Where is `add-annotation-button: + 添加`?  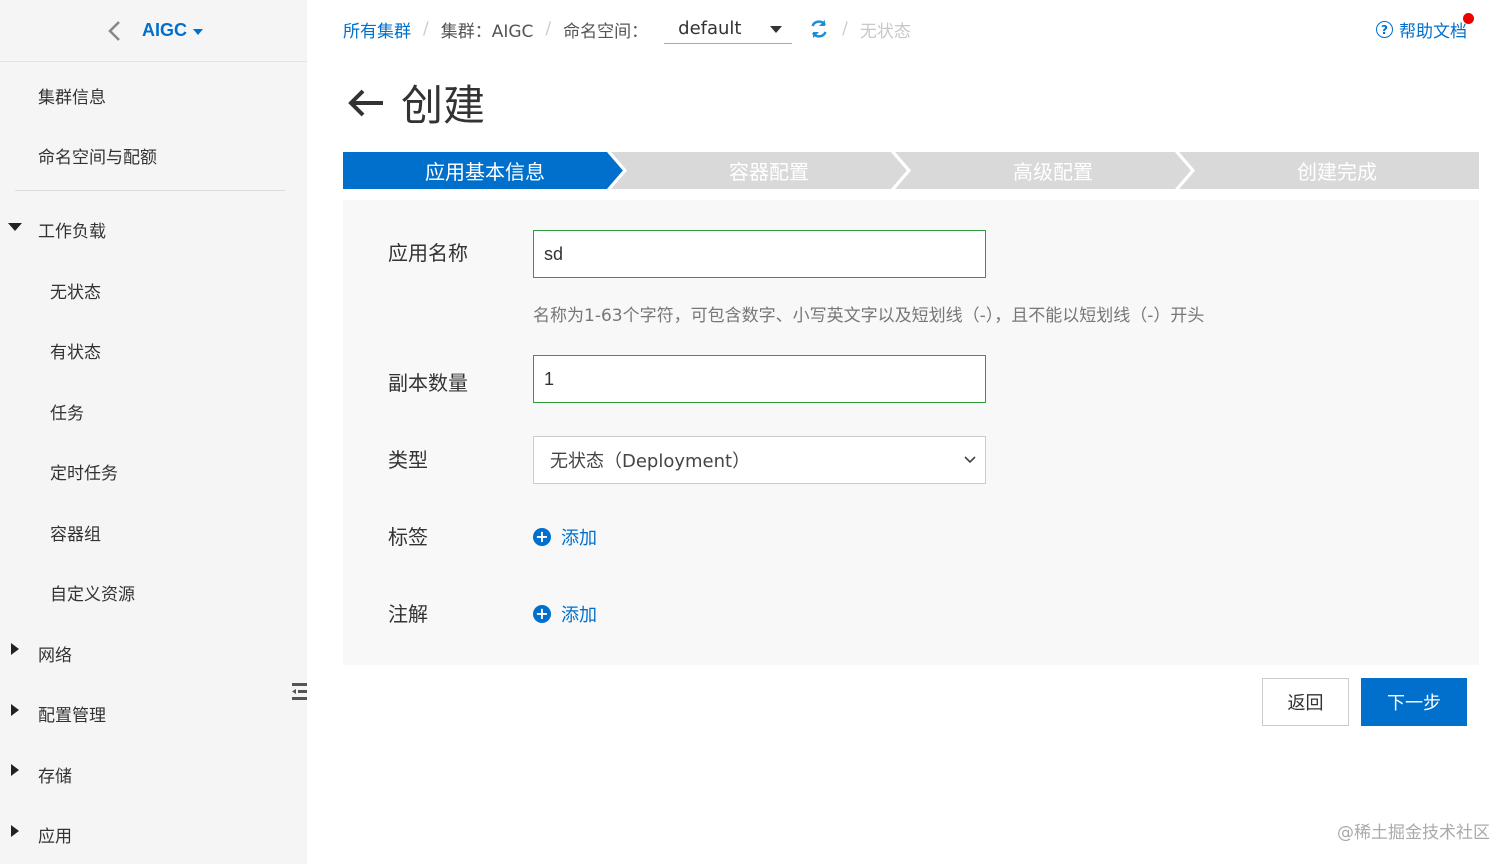 add-annotation-button: + 添加 is located at coordinates (565, 614).